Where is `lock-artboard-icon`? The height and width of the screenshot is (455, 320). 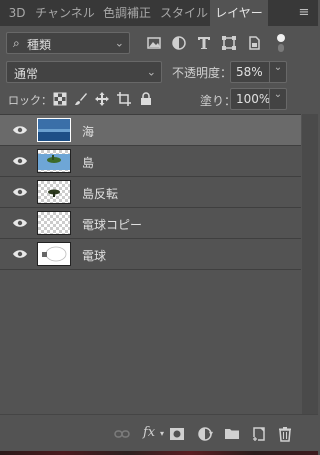 lock-artboard-icon is located at coordinates (124, 99).